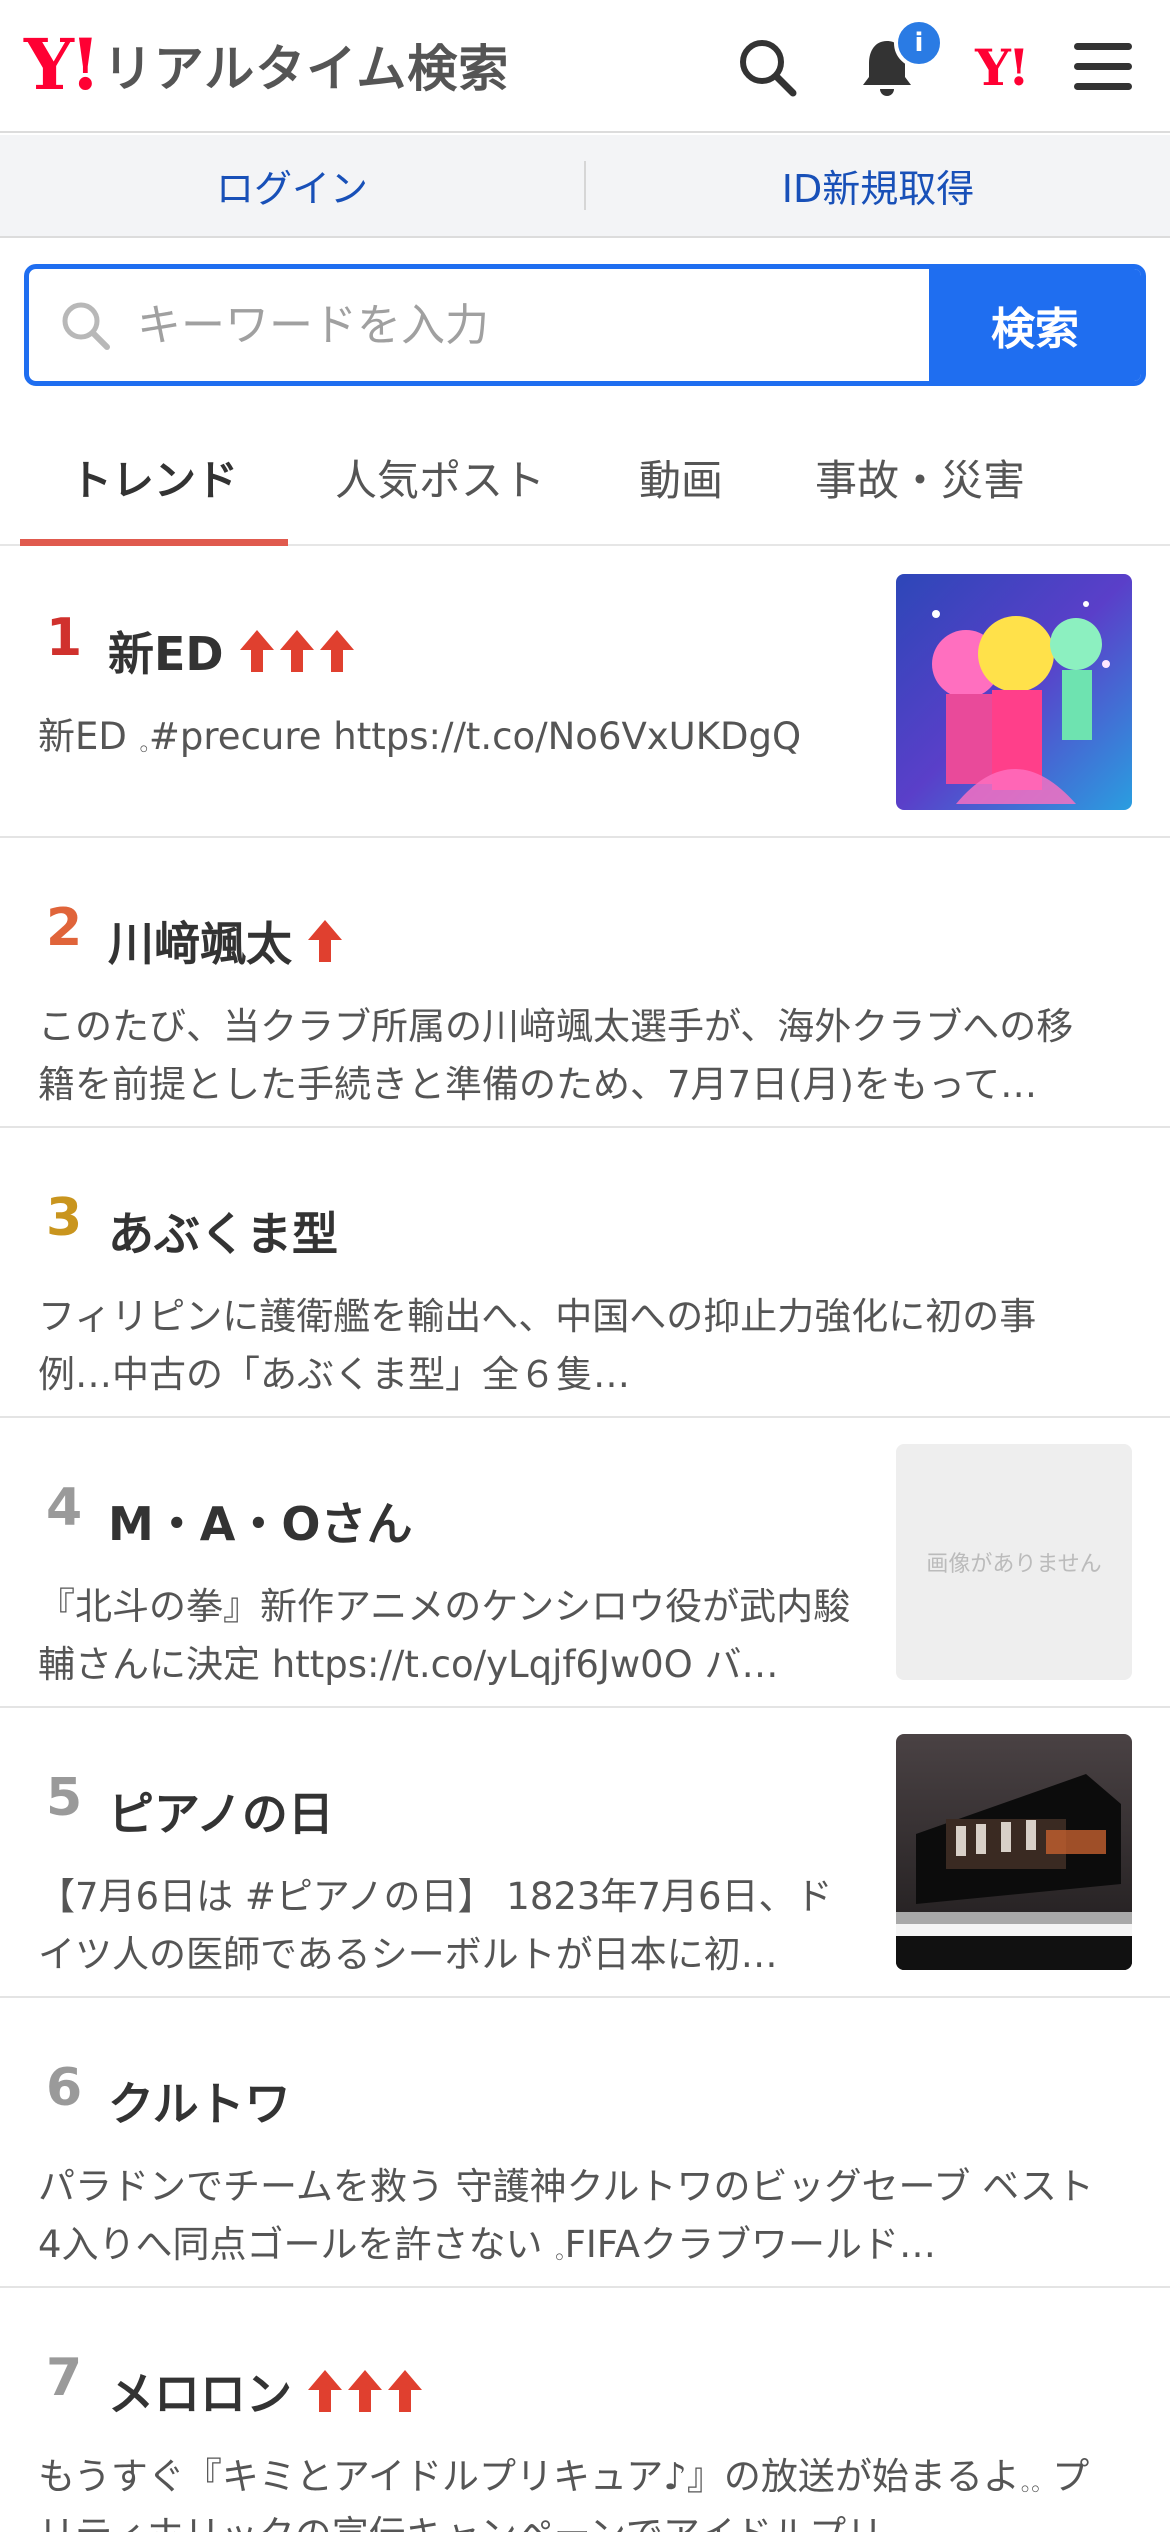  I want to click on trend-rank: 1, so click(64, 638).